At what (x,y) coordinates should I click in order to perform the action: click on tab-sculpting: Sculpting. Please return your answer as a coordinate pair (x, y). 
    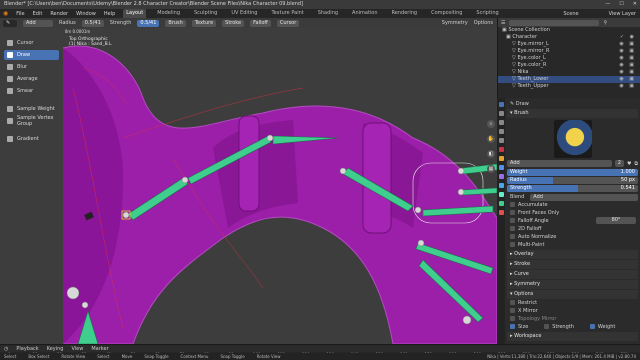
    Looking at the image, I should click on (205, 13).